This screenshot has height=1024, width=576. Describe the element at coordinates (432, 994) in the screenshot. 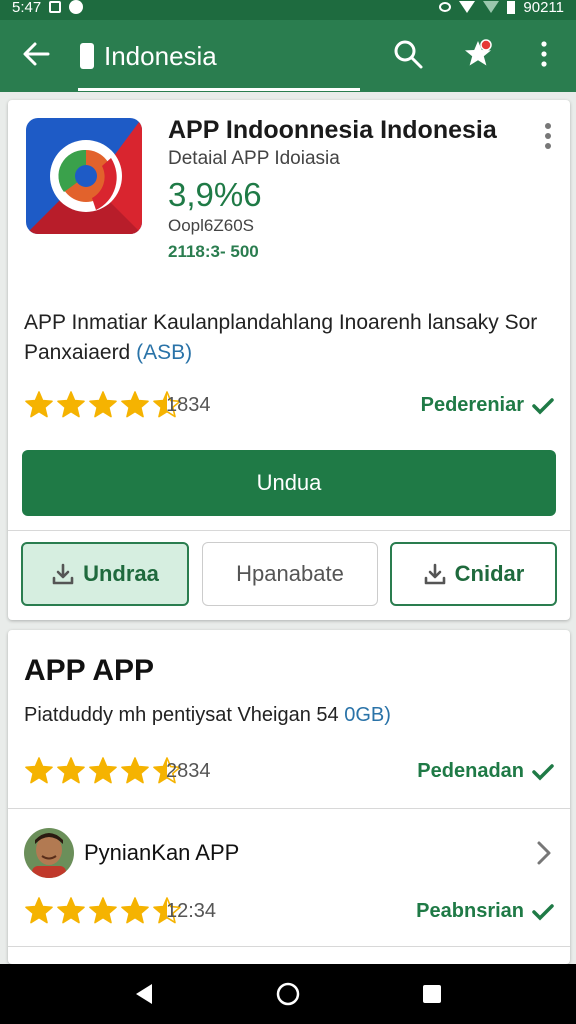

I see `nav-recents-icon` at that location.